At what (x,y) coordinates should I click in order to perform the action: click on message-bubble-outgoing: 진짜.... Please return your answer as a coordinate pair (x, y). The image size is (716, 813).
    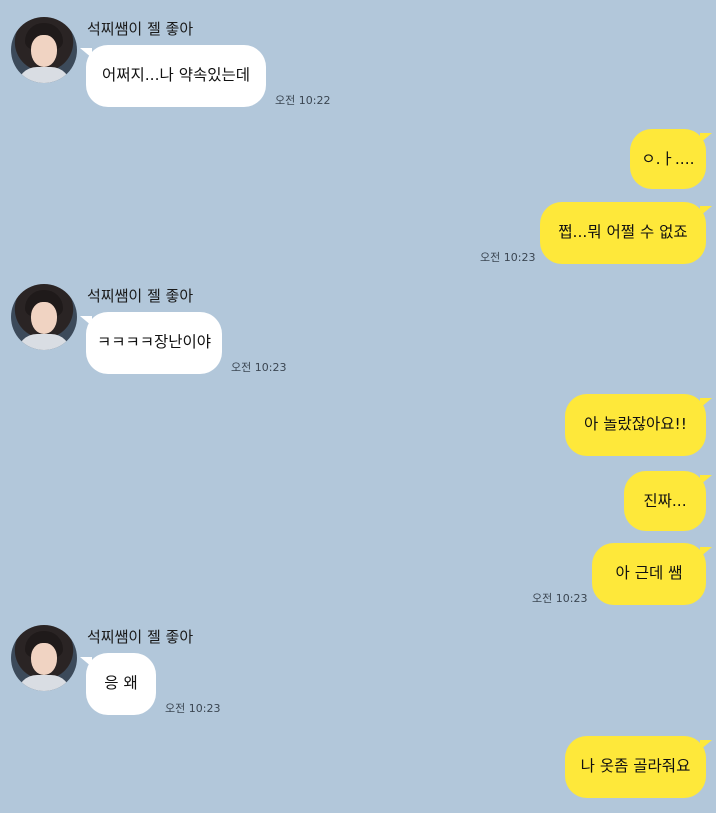
    Looking at the image, I should click on (665, 501).